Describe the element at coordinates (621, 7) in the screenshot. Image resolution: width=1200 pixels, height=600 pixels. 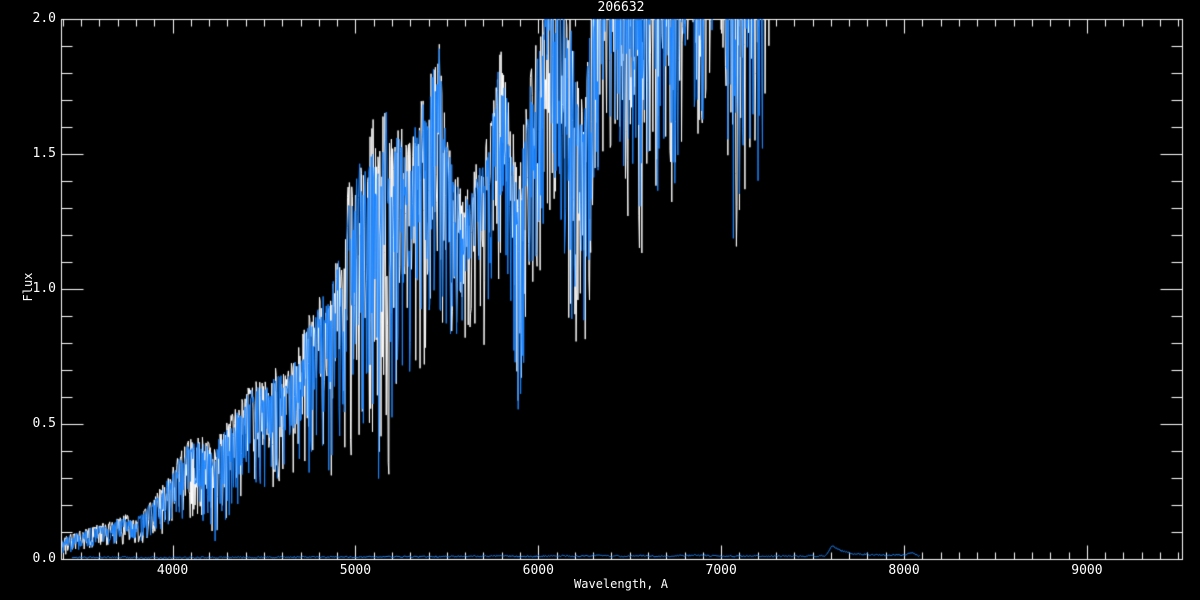
I see `plot-title: 206632` at that location.